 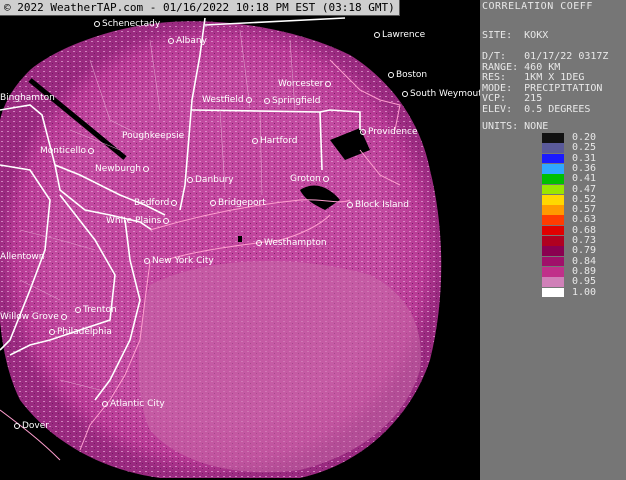 I want to click on city-label: Philadelphia, so click(x=79, y=332).